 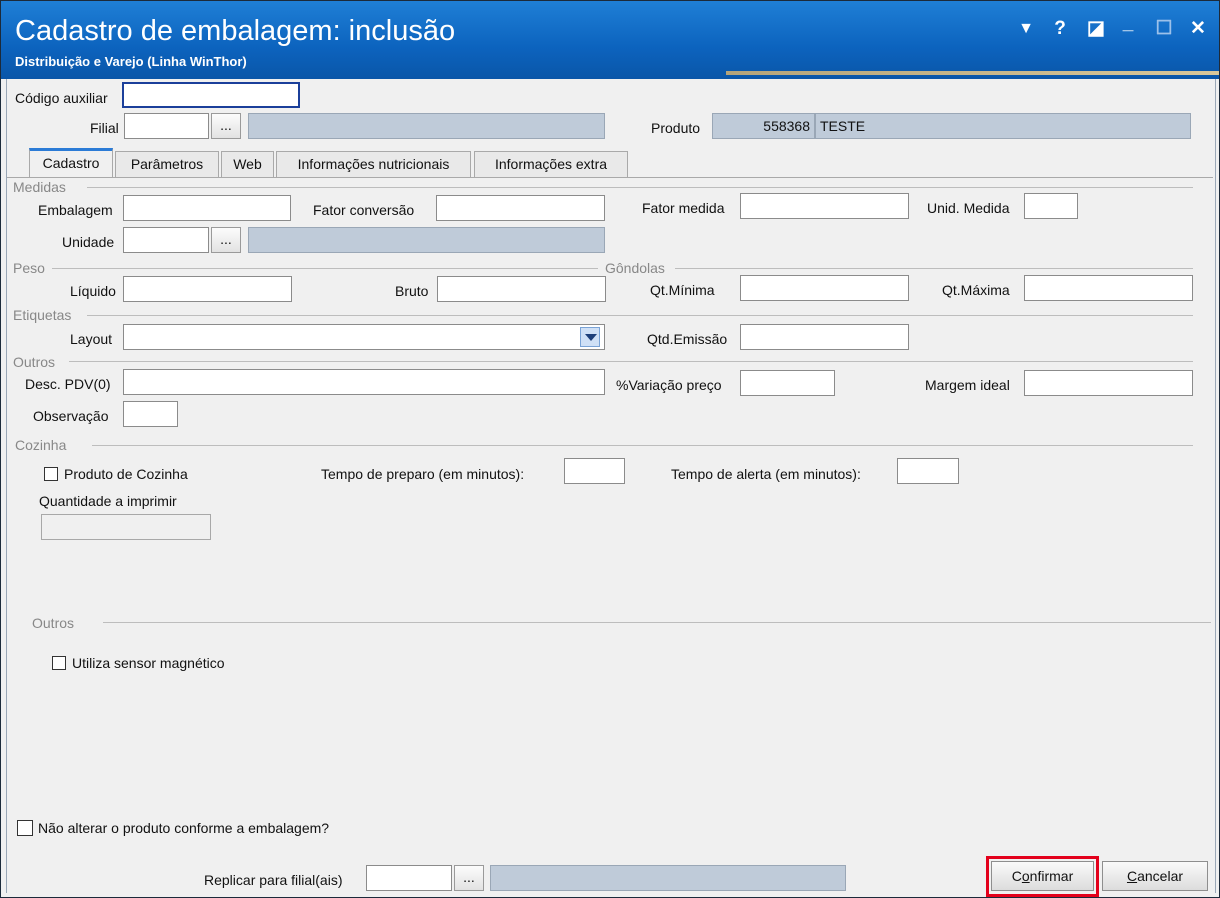 What do you see at coordinates (1026, 29) in the screenshot?
I see `menu-dropdown-icon: ▼` at bounding box center [1026, 29].